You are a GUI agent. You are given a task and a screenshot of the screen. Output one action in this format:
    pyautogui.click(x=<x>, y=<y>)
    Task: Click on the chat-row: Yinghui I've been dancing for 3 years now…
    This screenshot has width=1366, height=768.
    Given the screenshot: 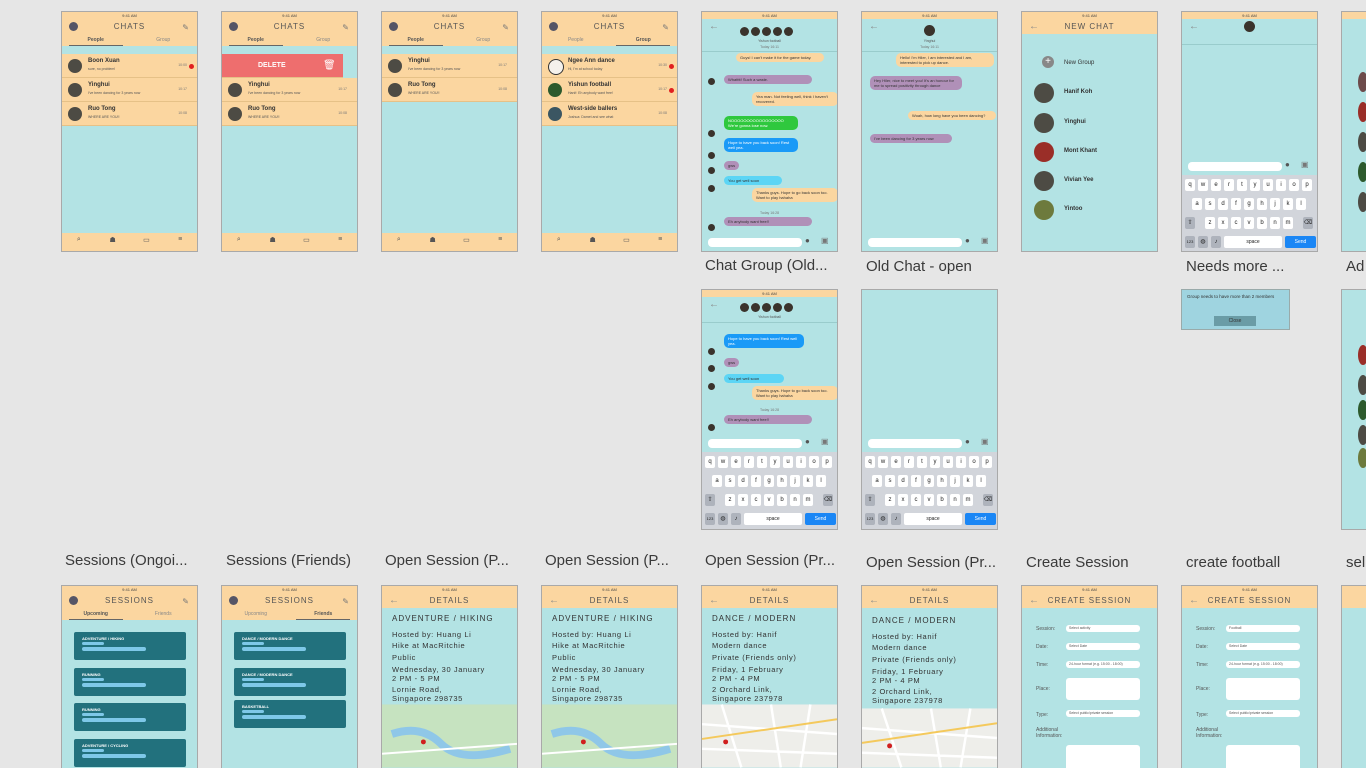 What is the action you would take?
    pyautogui.click(x=449, y=66)
    